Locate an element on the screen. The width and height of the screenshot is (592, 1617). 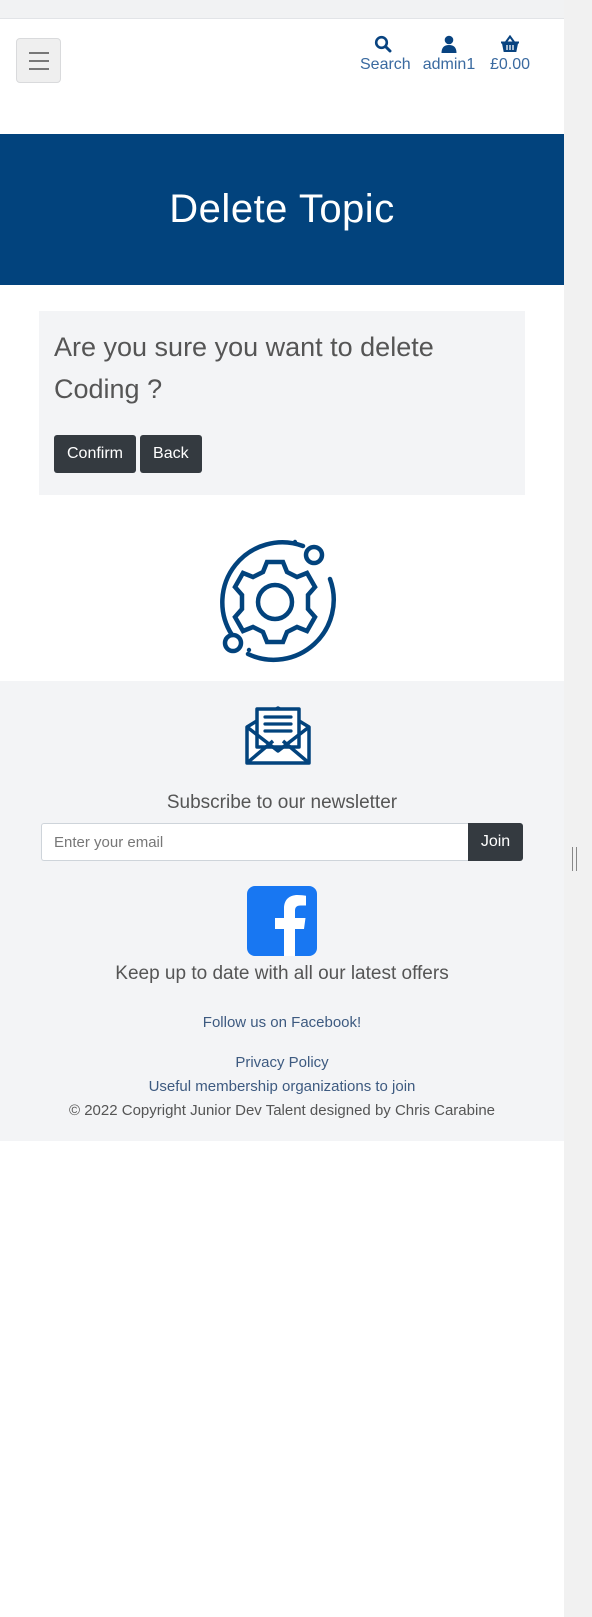
confirm-button: Confirm is located at coordinates (95, 454).